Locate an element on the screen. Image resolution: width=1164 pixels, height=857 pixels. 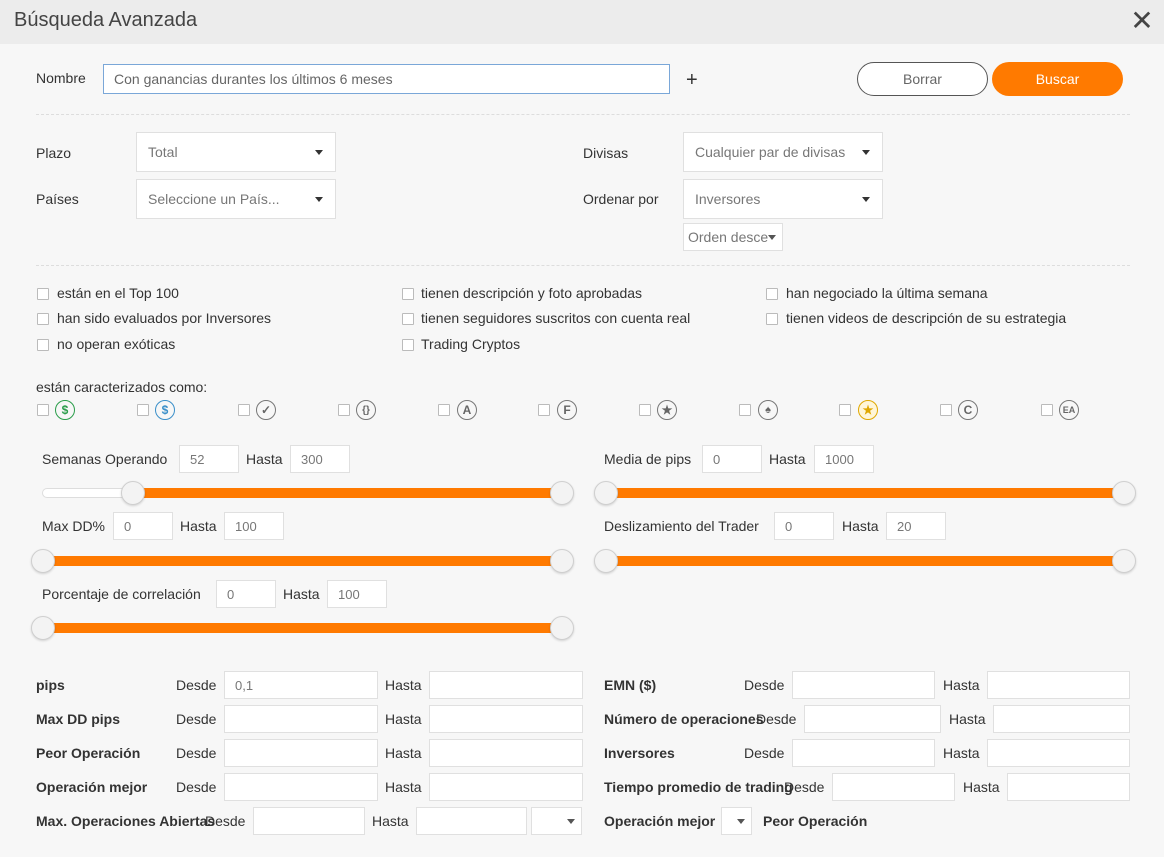
maxdd-to-input: 100 is located at coordinates (254, 526).